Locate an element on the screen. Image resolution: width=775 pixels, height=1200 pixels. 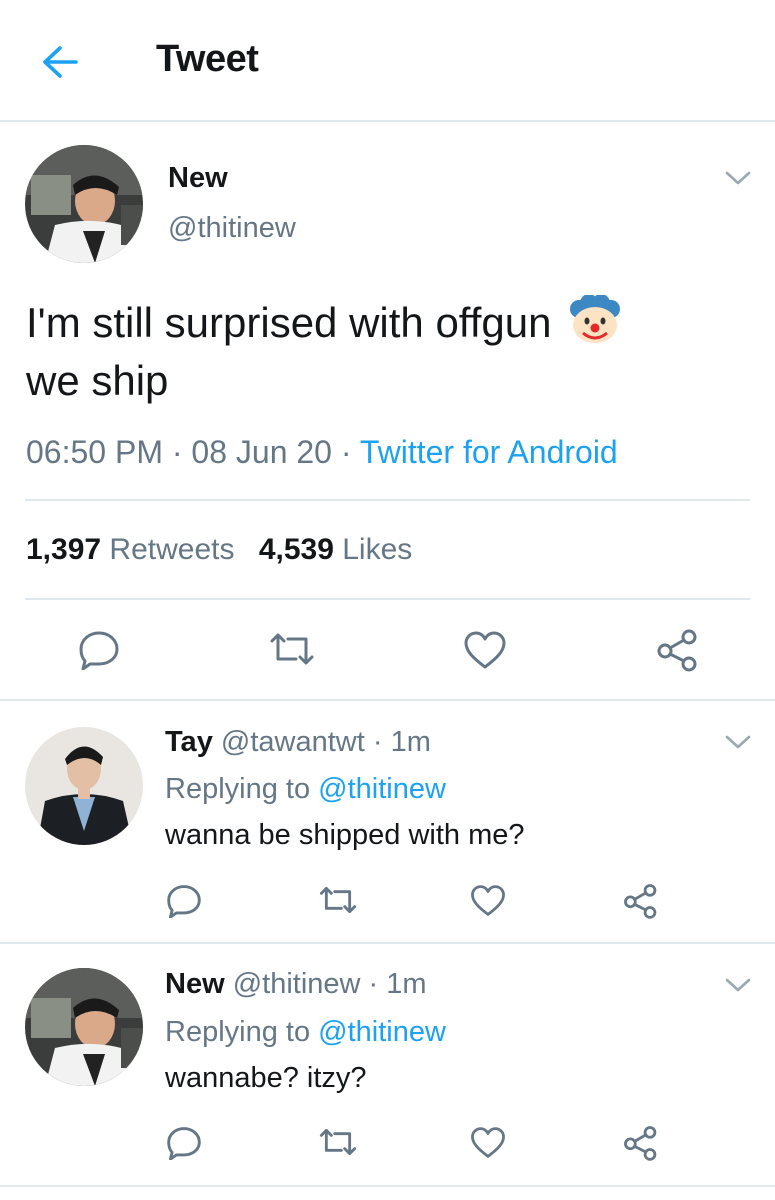
retweets-label: Retweets is located at coordinates (172, 549).